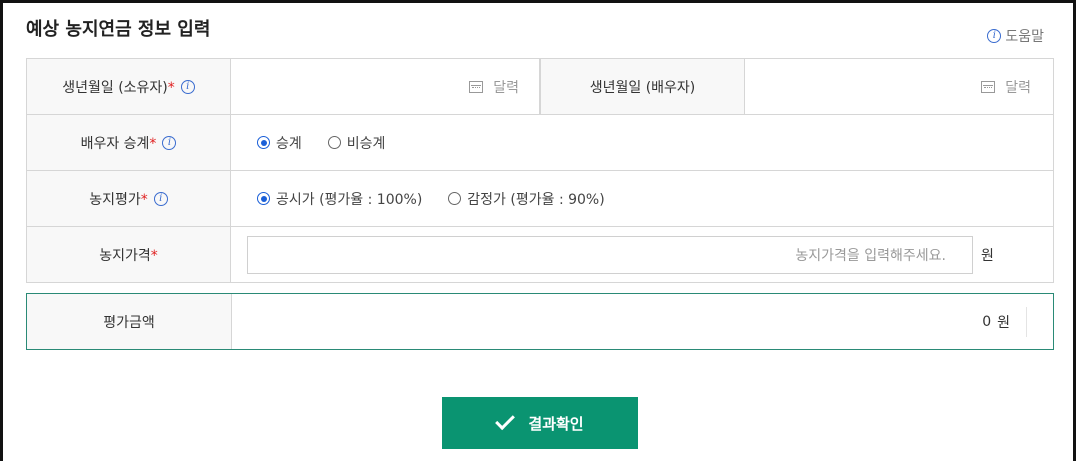 This screenshot has width=1076, height=461. I want to click on evaluation-result: 평가금액 0 원, so click(540, 321).